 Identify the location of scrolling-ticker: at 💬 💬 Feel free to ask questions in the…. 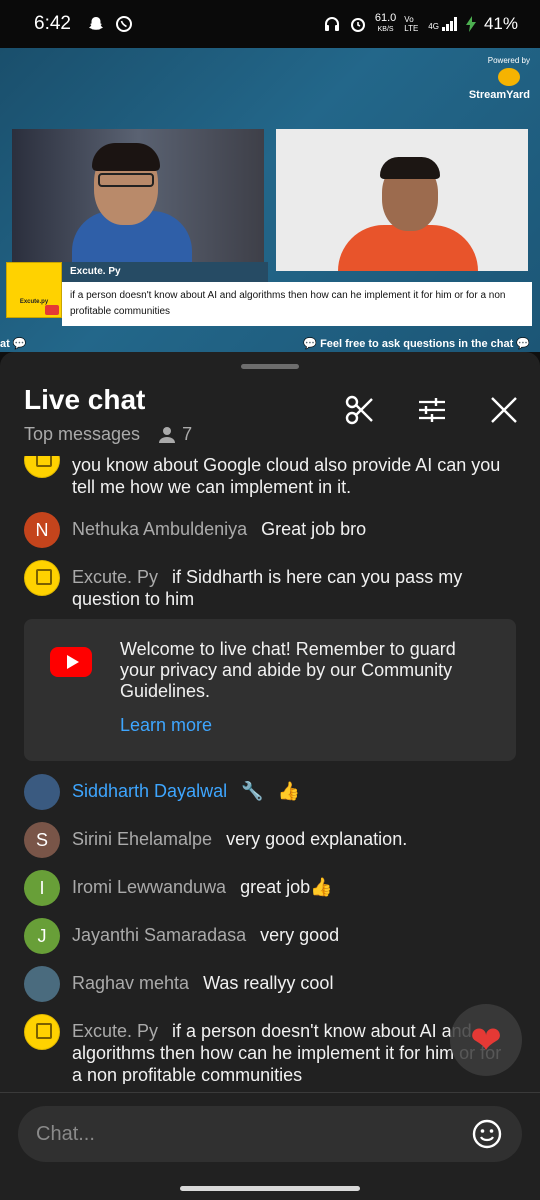
(265, 344).